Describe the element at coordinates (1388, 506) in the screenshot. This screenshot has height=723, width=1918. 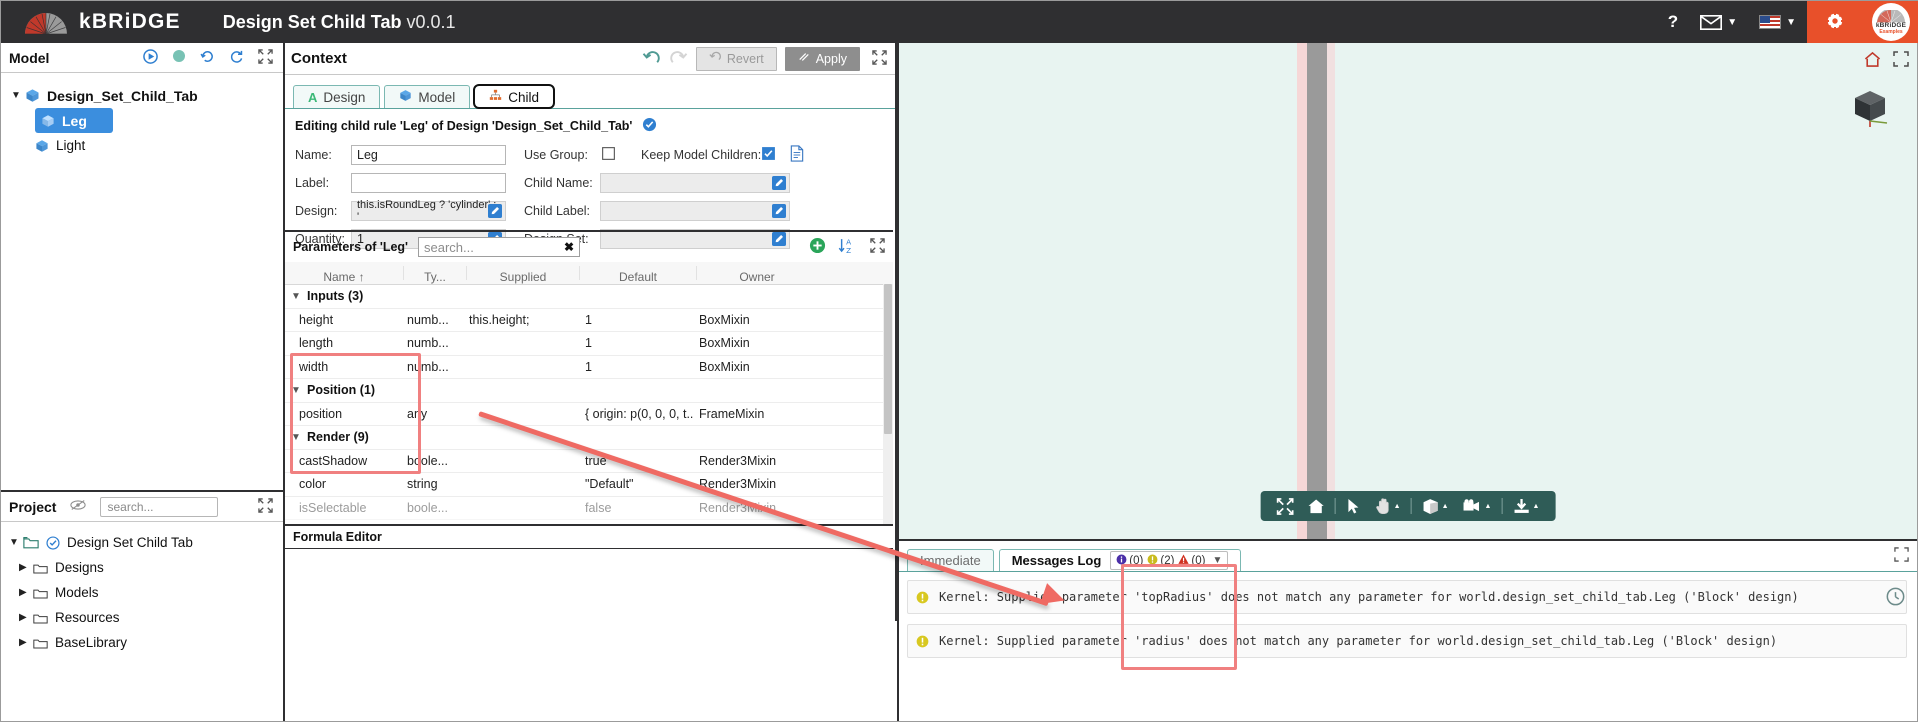
I see `pan-hand-icon: ▲` at that location.